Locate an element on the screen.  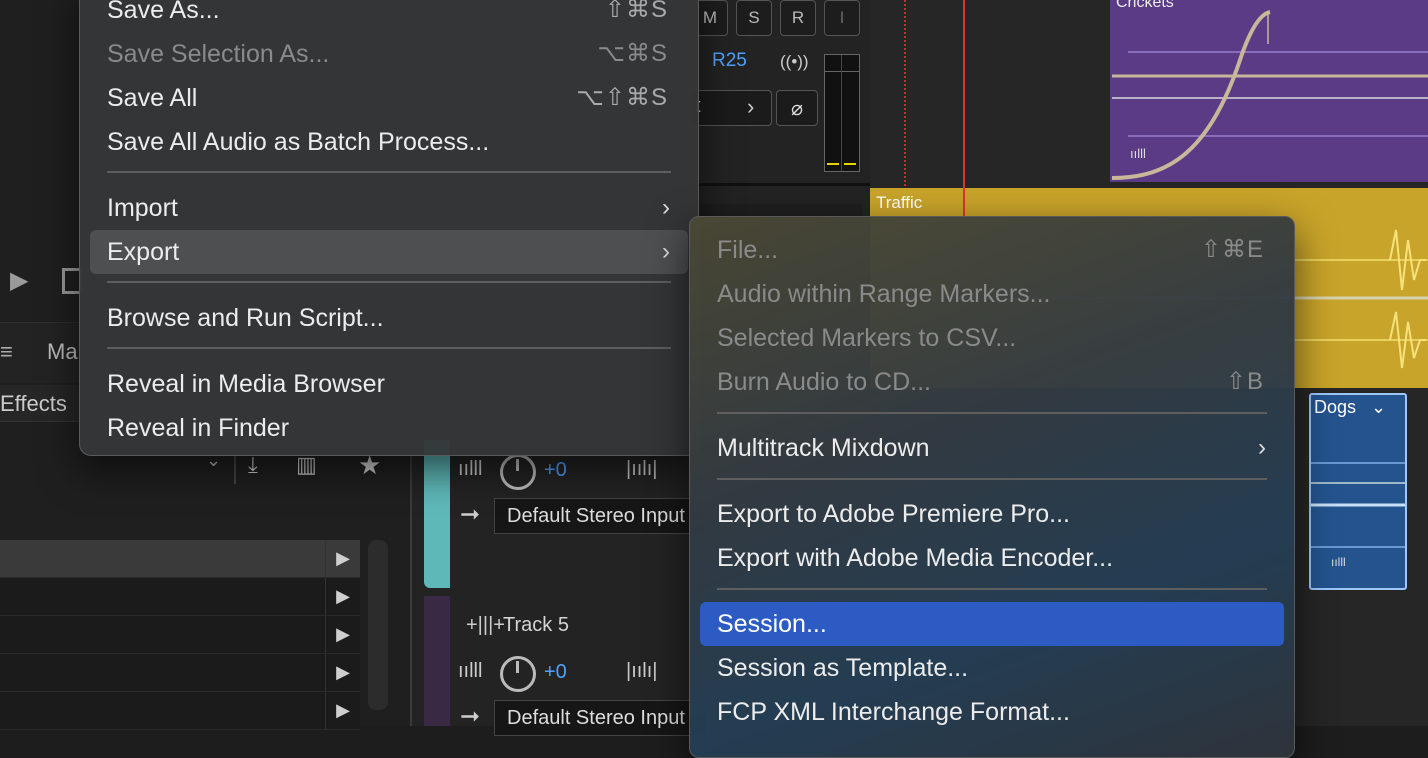
tab-effects: Effects is located at coordinates (33, 404).